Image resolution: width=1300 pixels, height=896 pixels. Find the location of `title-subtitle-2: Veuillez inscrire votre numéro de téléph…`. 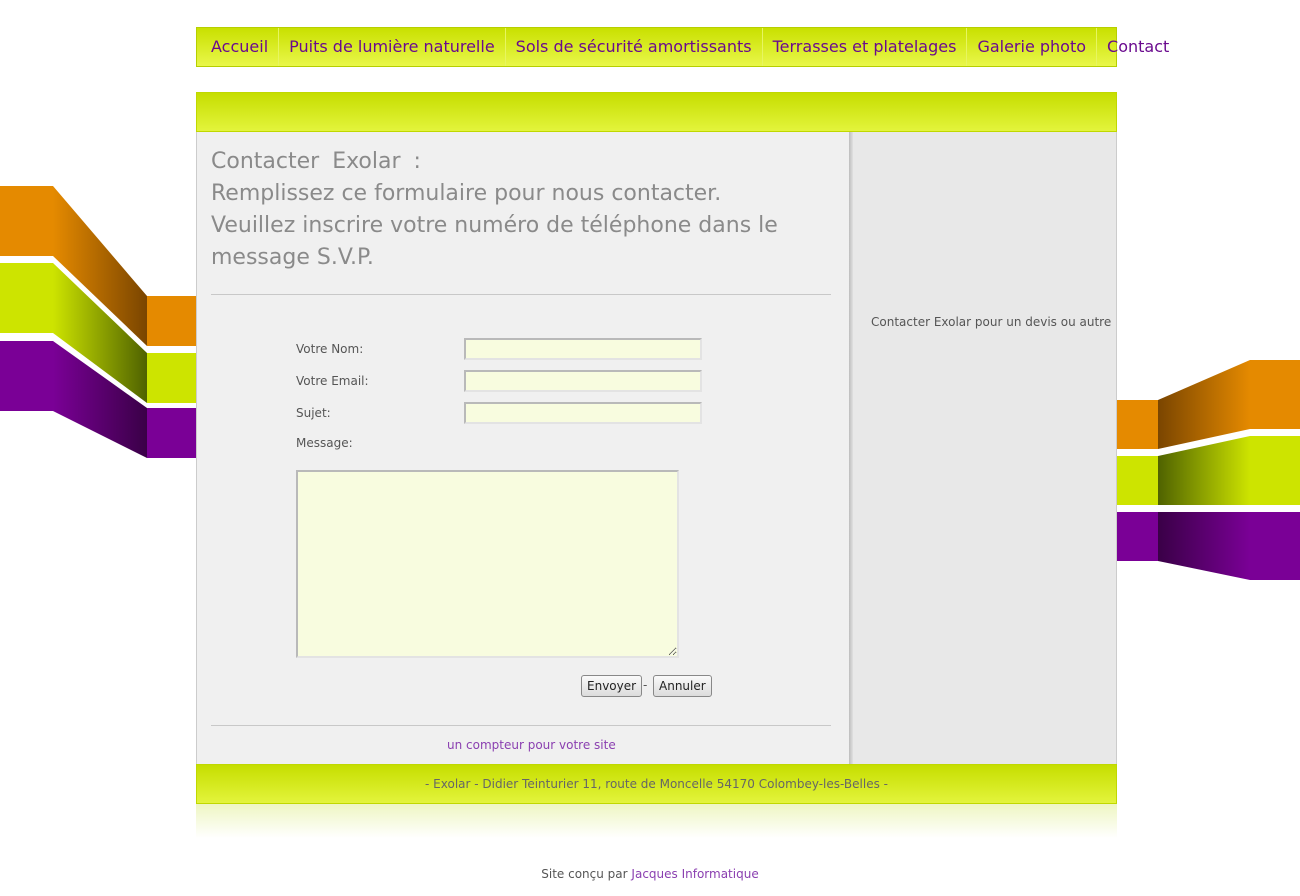

title-subtitle-2: Veuillez inscrire votre numéro de téléph… is located at coordinates (494, 241).